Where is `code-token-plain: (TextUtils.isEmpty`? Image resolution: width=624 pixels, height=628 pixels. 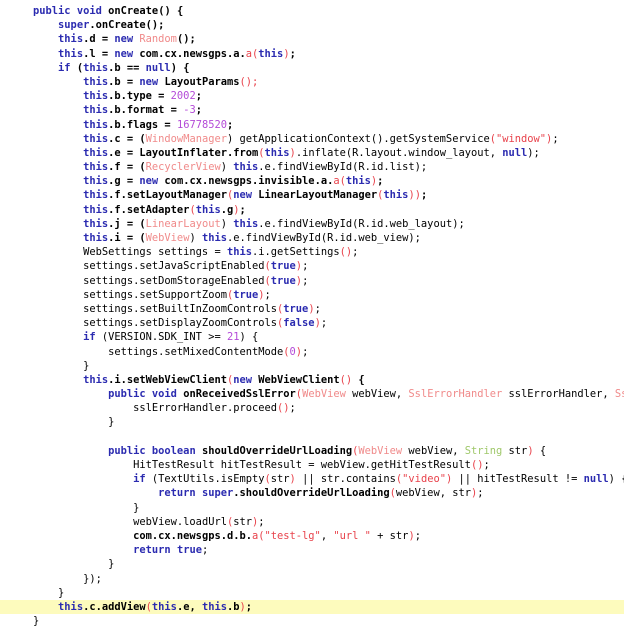
code-token-plain: (TextUtils.isEmpty is located at coordinates (205, 479).